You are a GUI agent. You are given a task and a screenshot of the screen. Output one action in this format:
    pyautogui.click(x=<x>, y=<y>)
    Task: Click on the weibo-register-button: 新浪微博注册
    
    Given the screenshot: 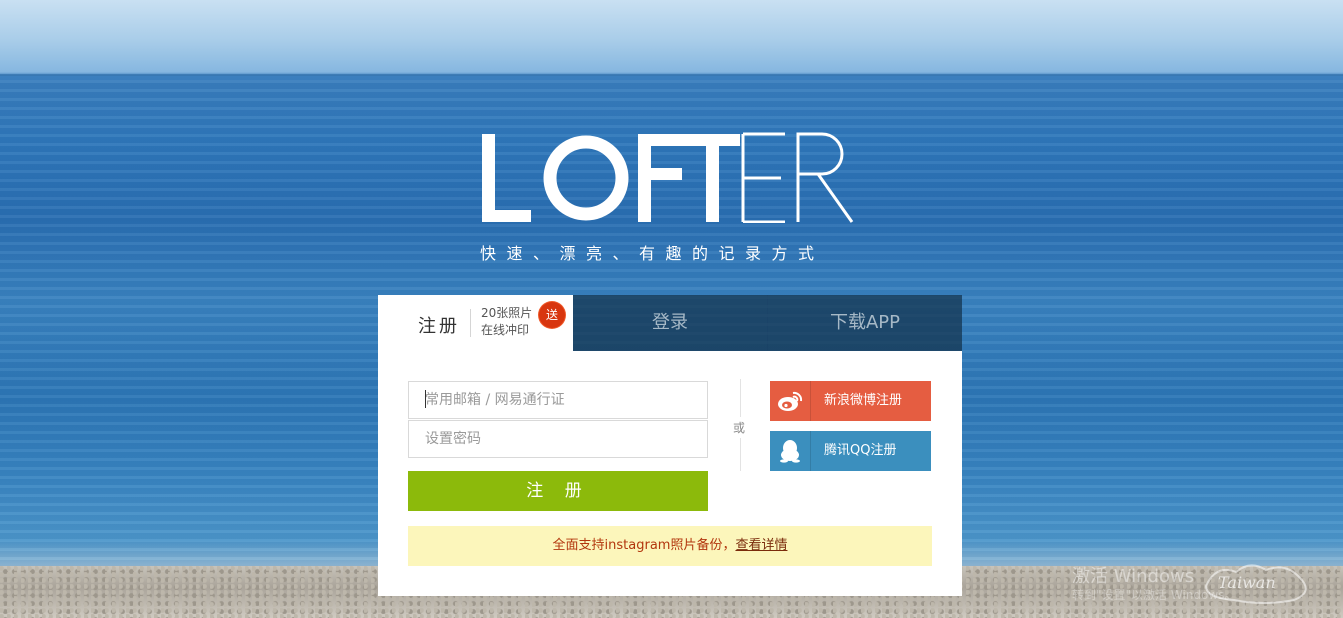 What is the action you would take?
    pyautogui.click(x=850, y=401)
    